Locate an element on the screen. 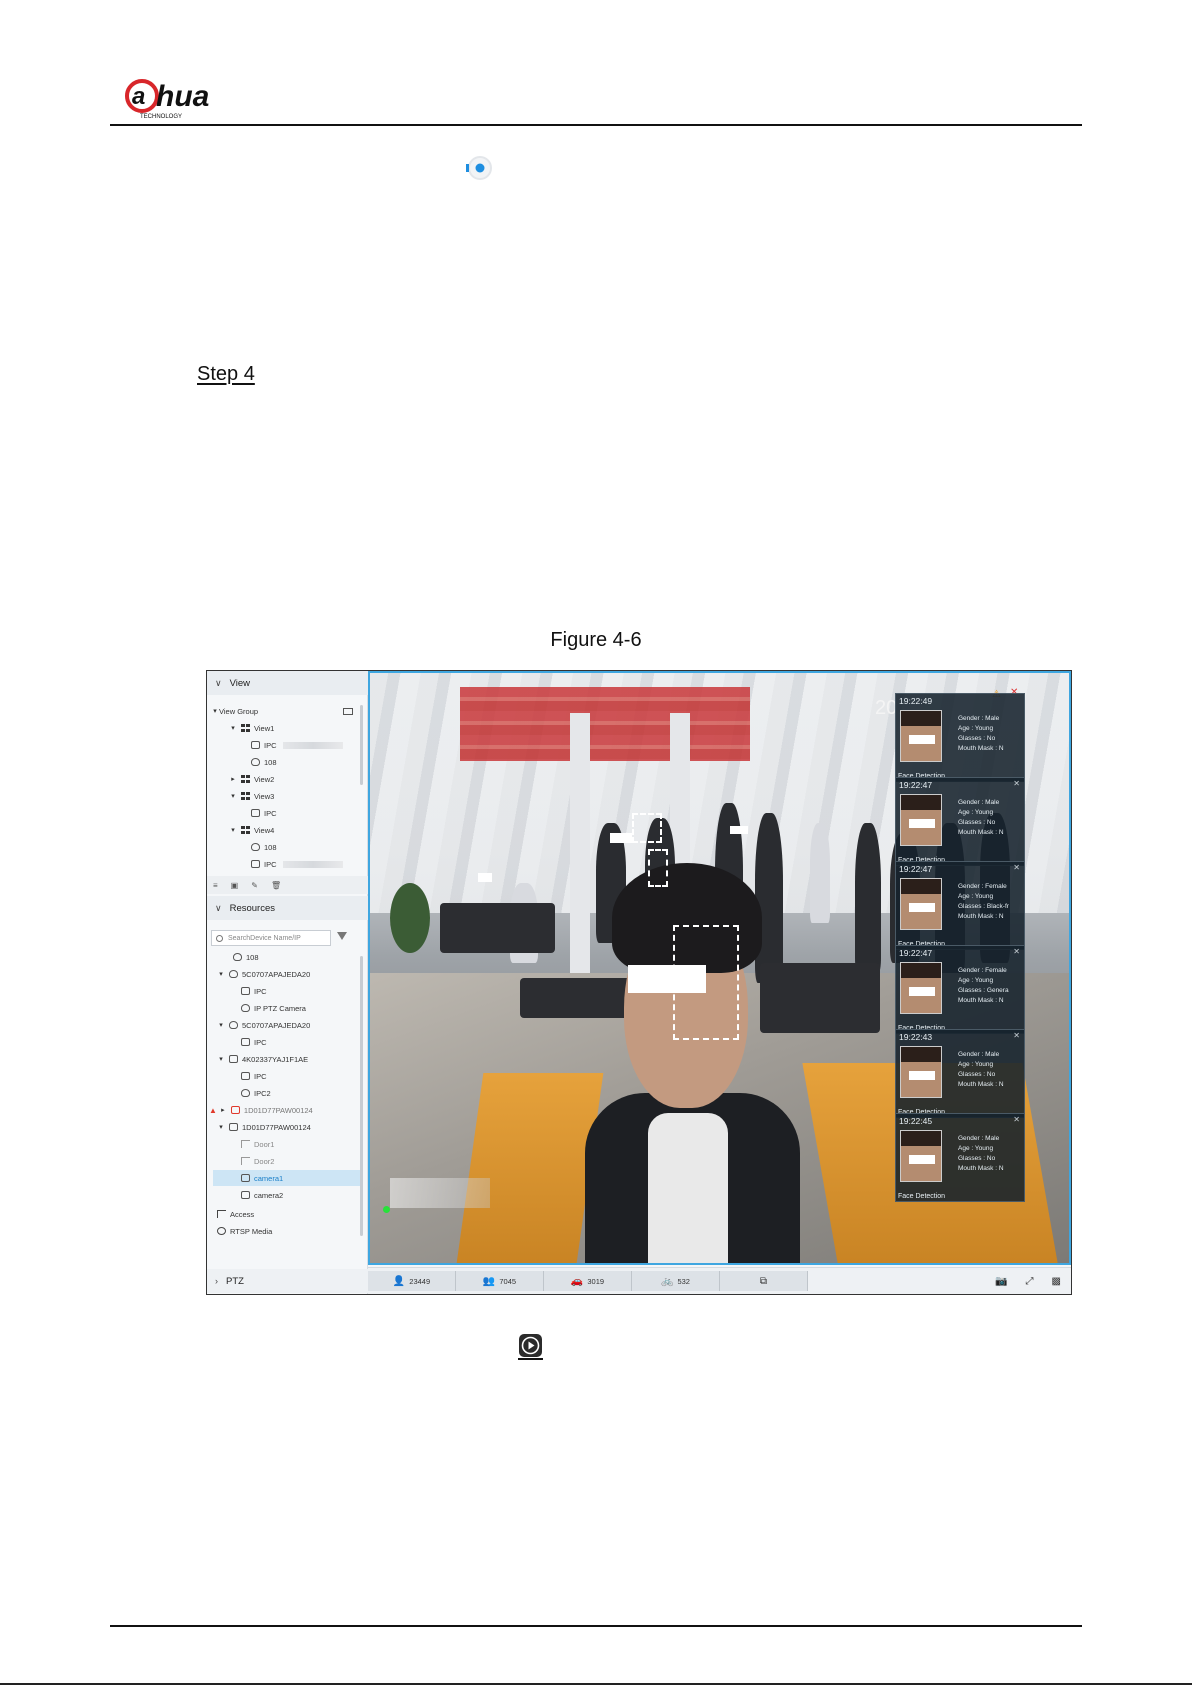 The width and height of the screenshot is (1192, 1685). tree-row-access: Access is located at coordinates (233, 1214).